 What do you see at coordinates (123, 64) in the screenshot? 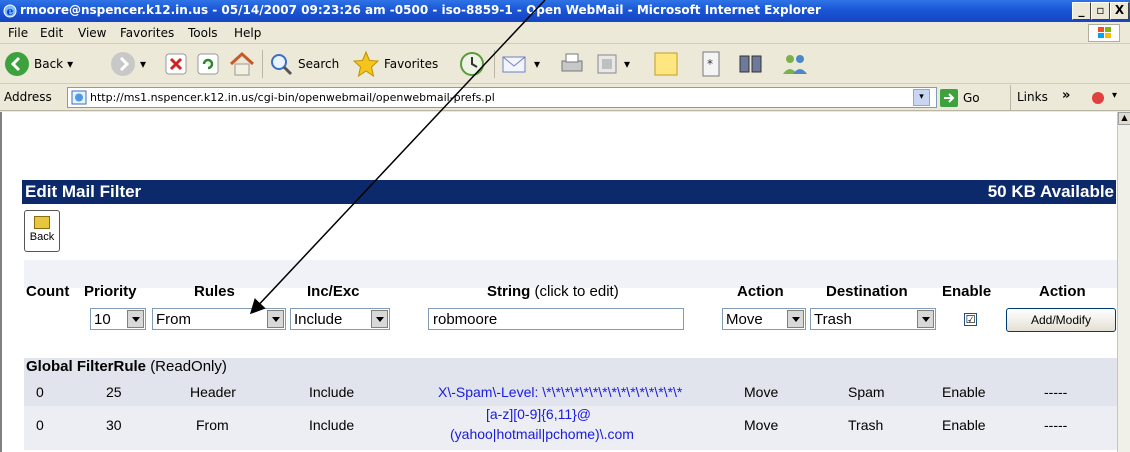
I see `forward-arrow-icon` at bounding box center [123, 64].